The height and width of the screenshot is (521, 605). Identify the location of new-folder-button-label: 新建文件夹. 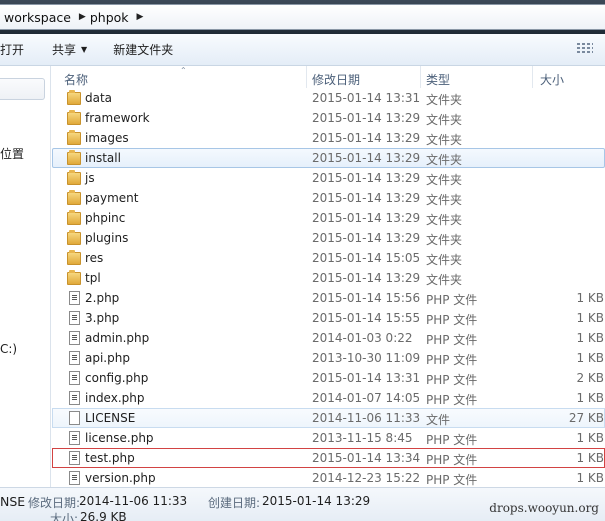
(143, 50).